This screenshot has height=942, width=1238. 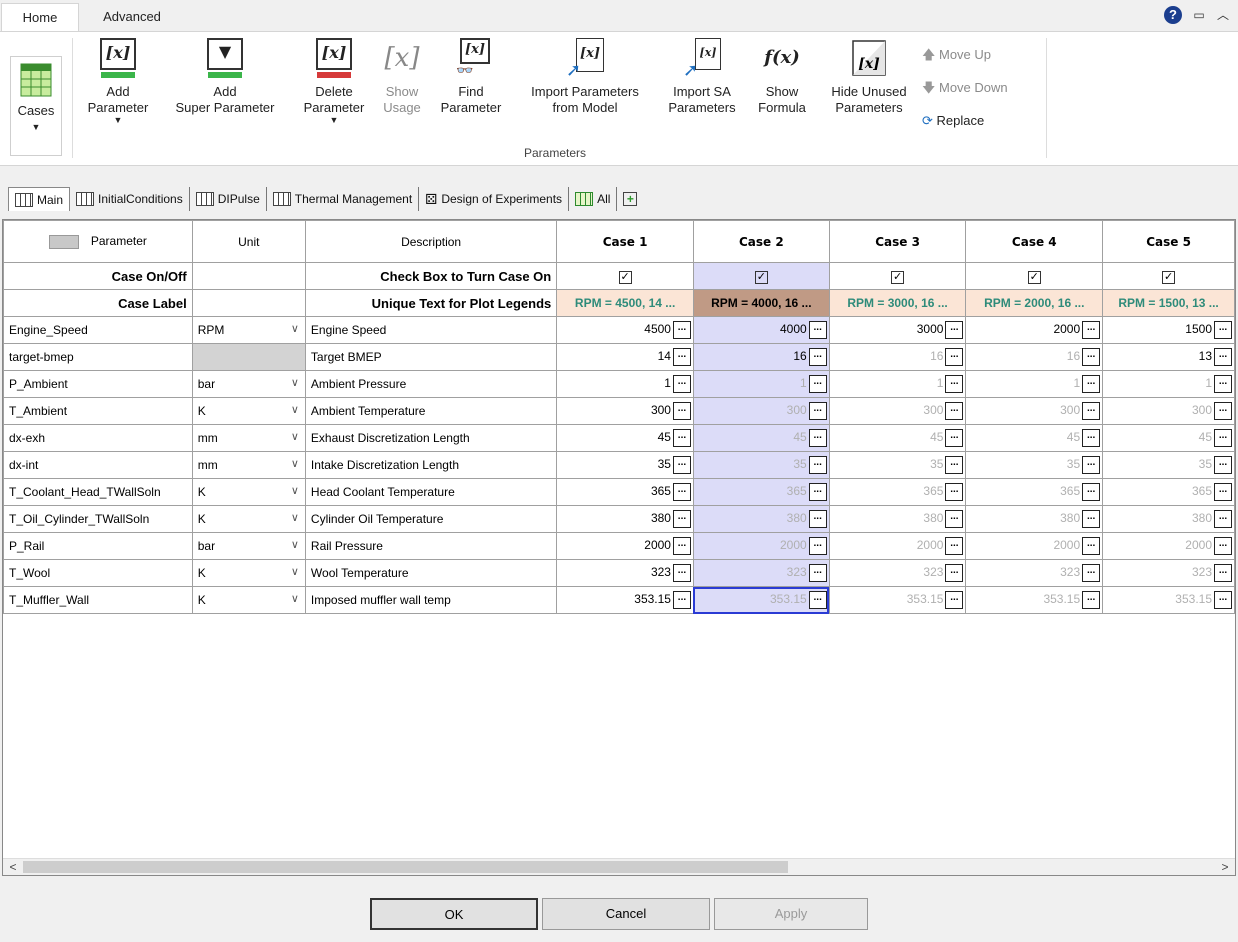 I want to click on restore-icon: ▭, so click(x=1199, y=15).